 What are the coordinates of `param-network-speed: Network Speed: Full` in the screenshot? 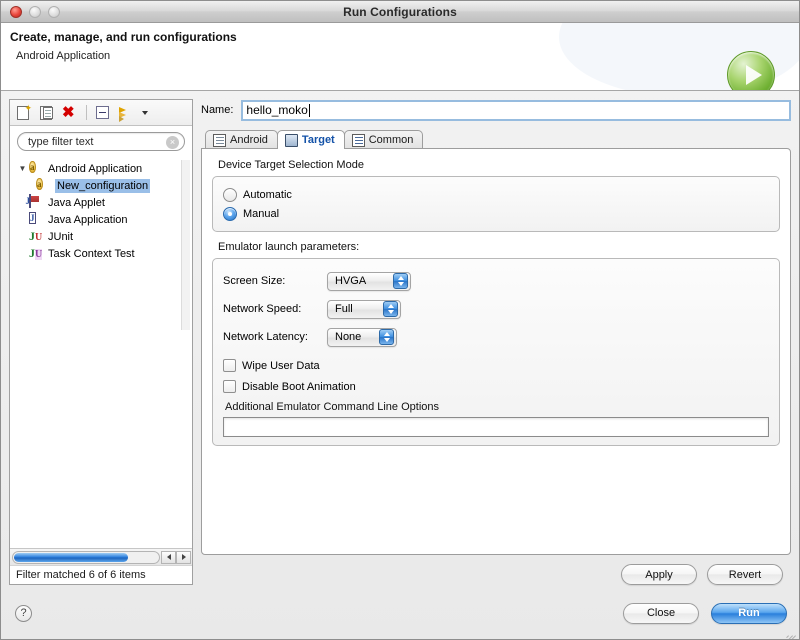 It's located at (496, 309).